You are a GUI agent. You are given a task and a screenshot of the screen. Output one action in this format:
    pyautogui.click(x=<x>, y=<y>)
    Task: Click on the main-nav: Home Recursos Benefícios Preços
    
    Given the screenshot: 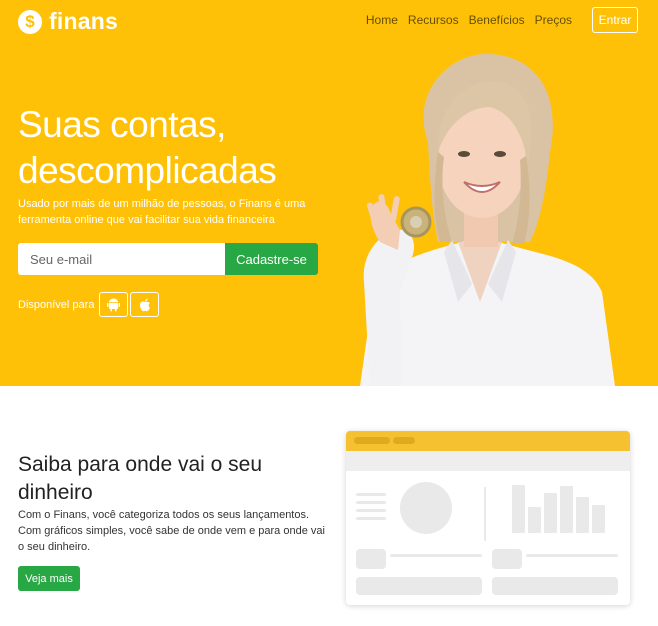 What is the action you would take?
    pyautogui.click(x=469, y=20)
    